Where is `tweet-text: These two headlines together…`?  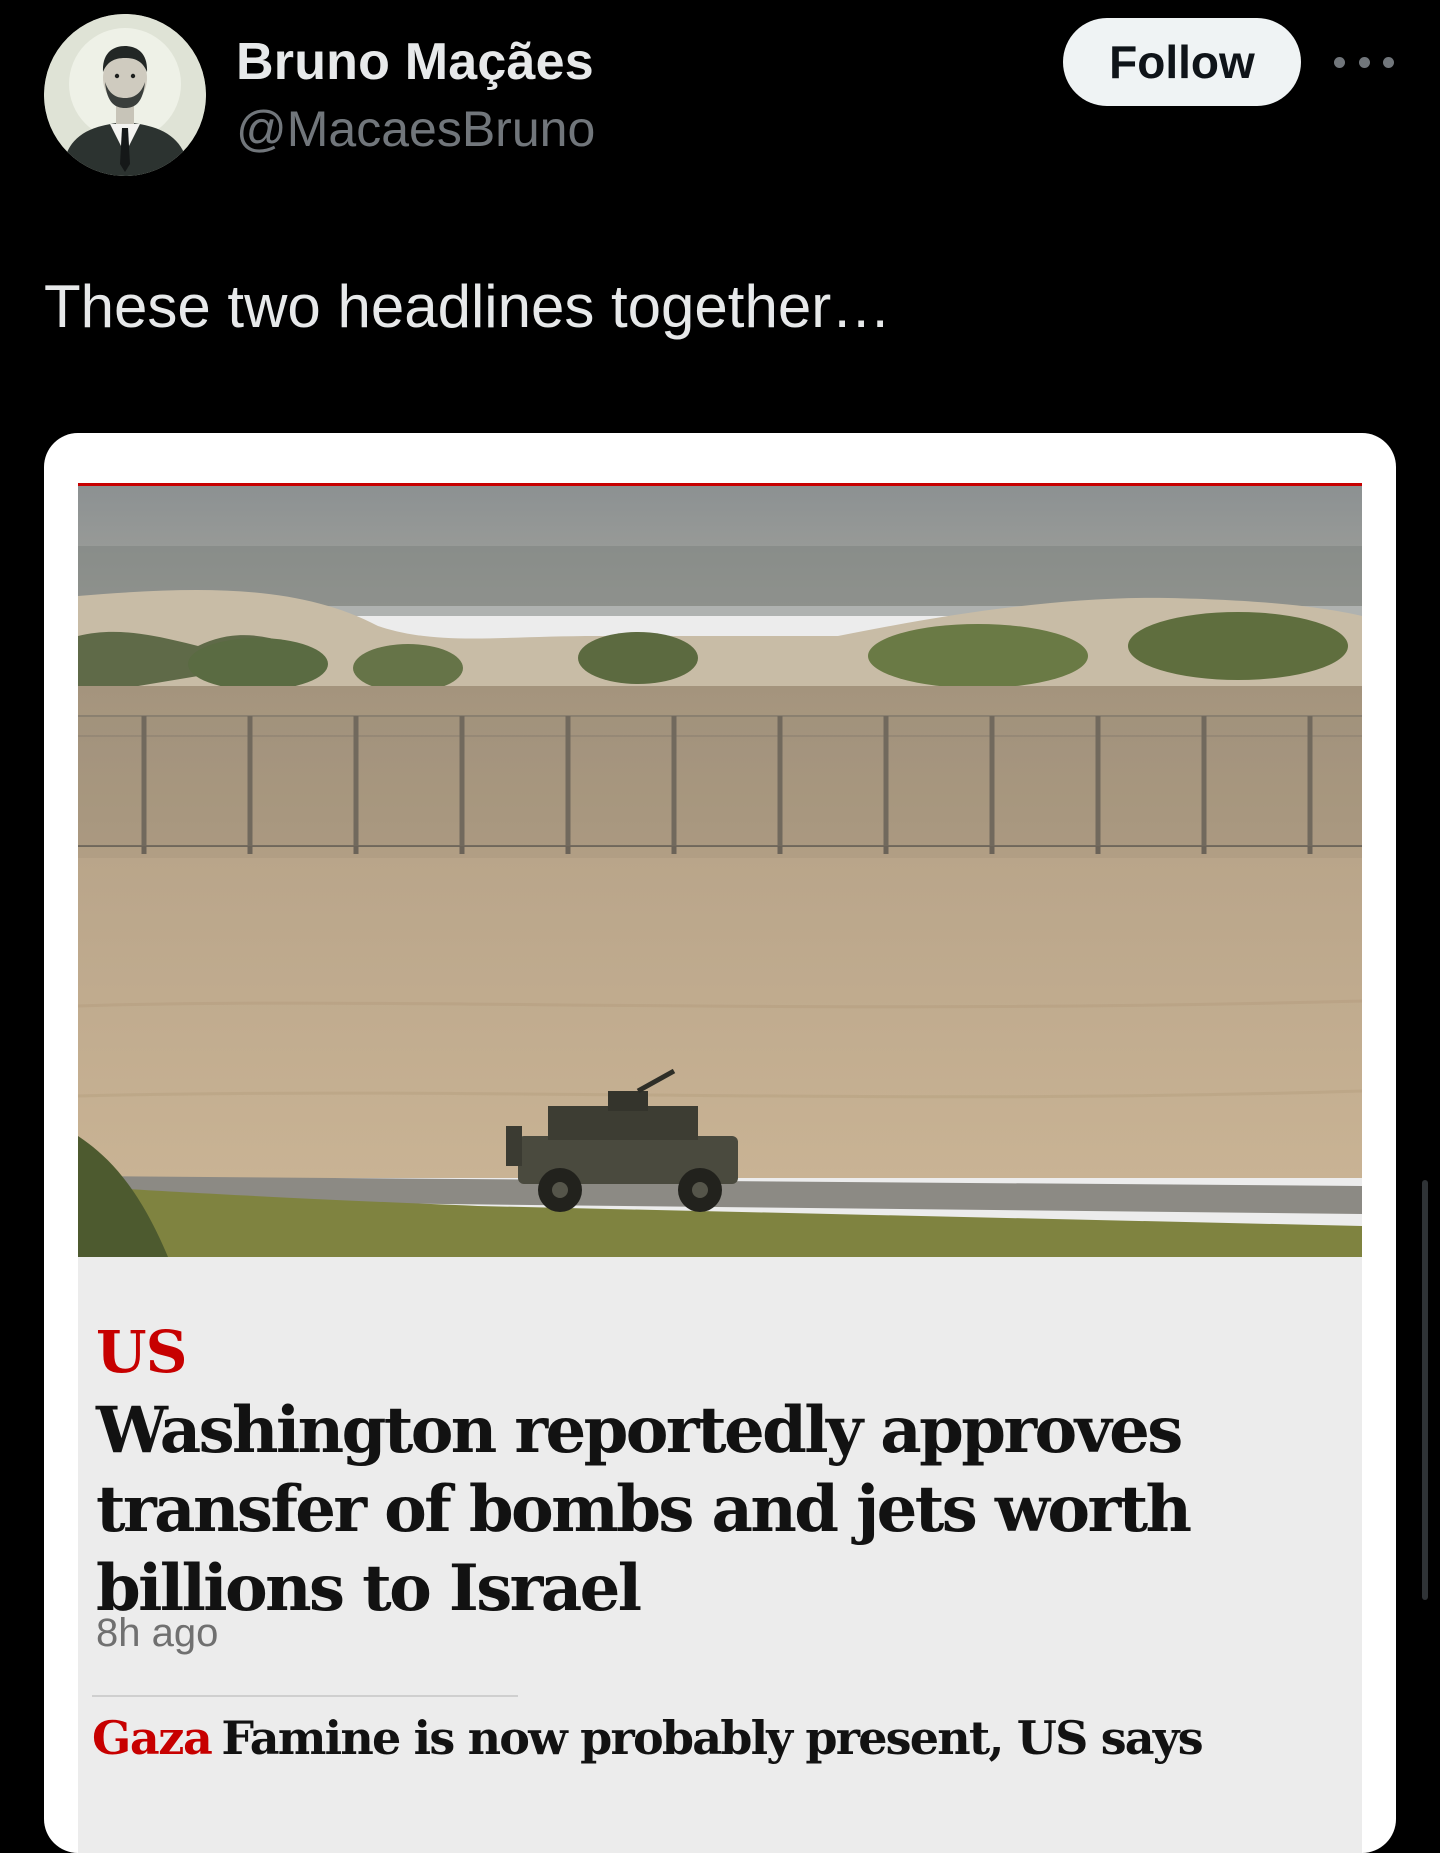
tweet-text: These two headlines together… is located at coordinates (468, 306).